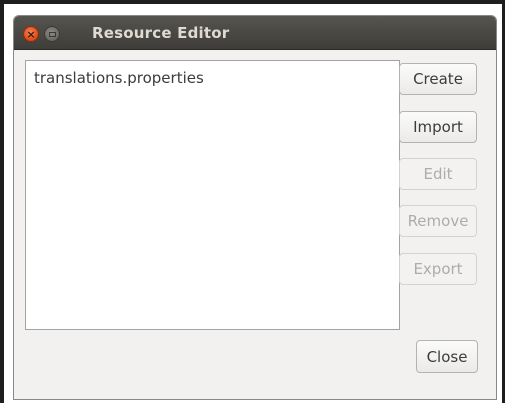 The width and height of the screenshot is (505, 403). Describe the element at coordinates (119, 78) in the screenshot. I see `list-item: translations.properties` at that location.